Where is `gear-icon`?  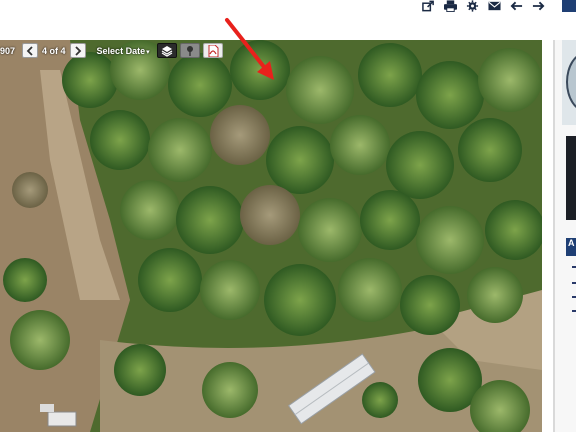
gear-icon is located at coordinates (472, 6).